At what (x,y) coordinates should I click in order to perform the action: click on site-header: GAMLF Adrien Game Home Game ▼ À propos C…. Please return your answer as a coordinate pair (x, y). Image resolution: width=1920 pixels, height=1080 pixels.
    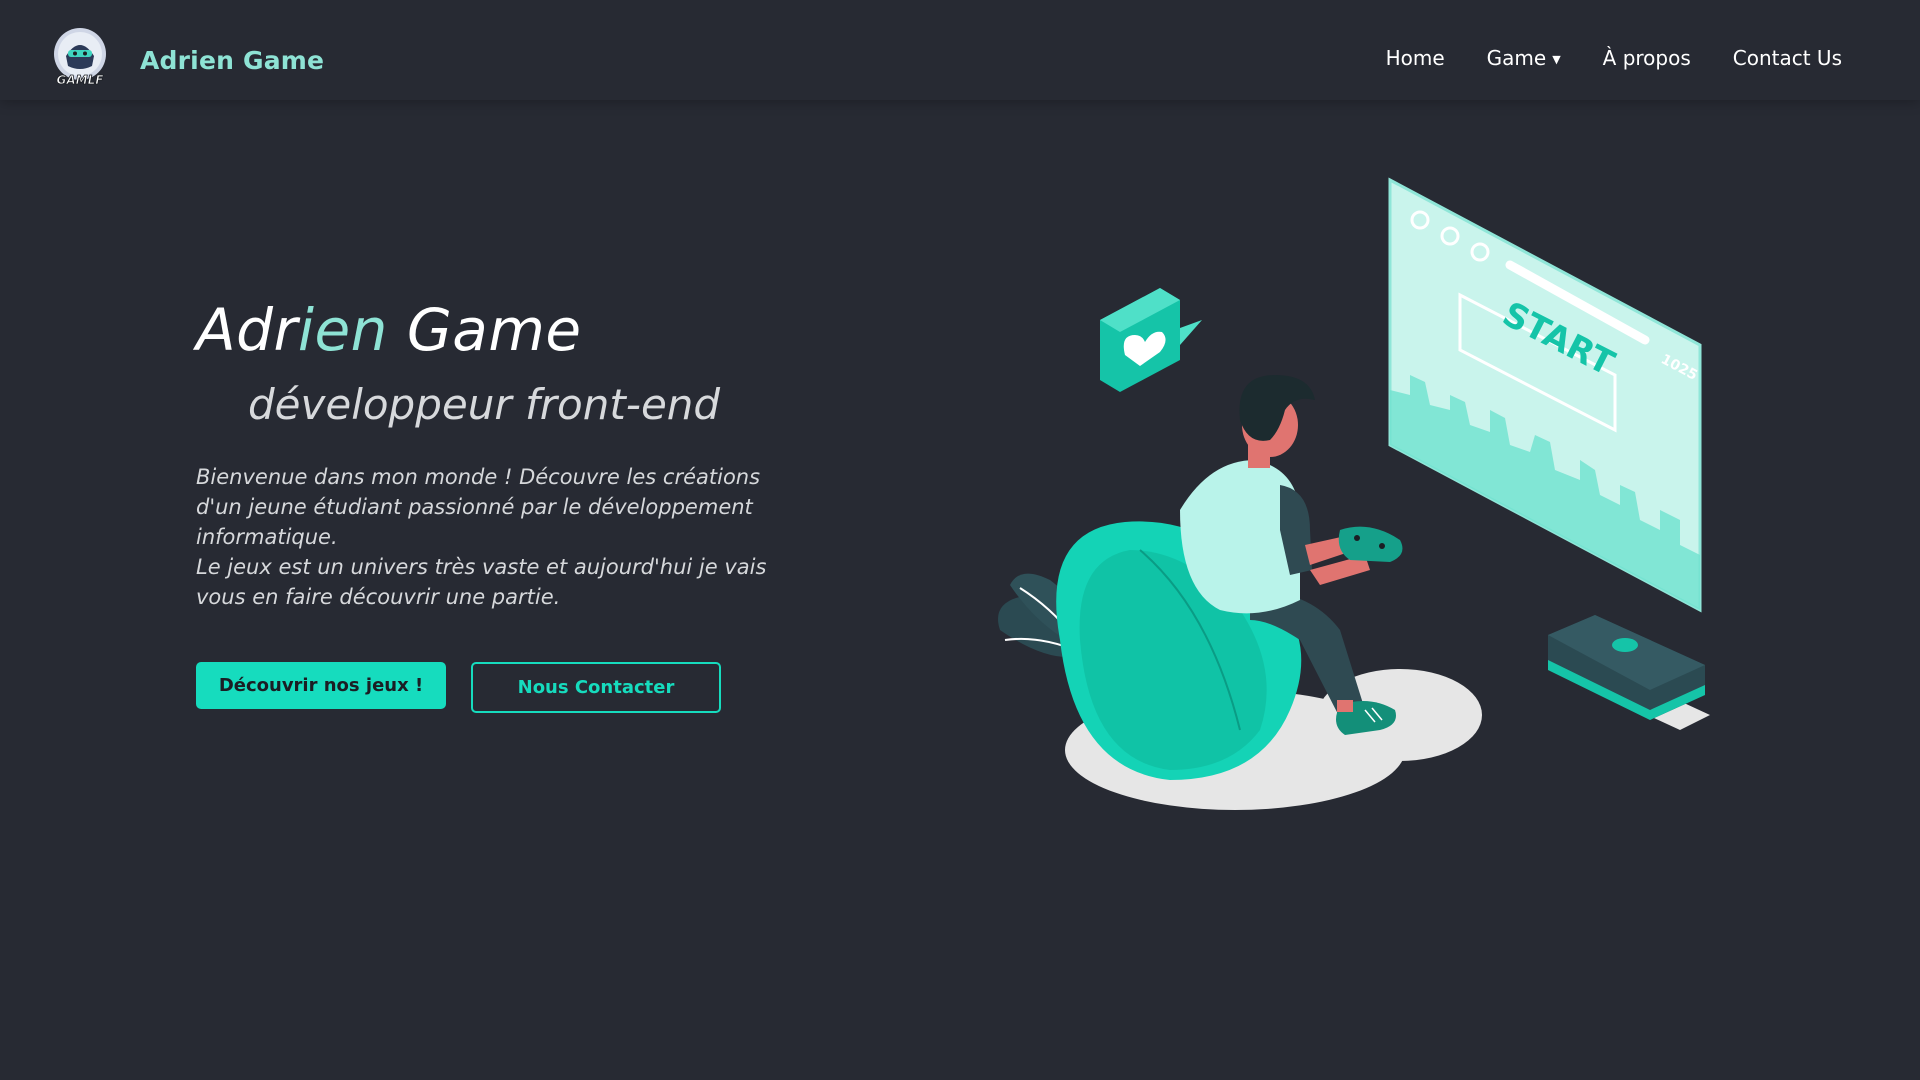
    Looking at the image, I should click on (960, 50).